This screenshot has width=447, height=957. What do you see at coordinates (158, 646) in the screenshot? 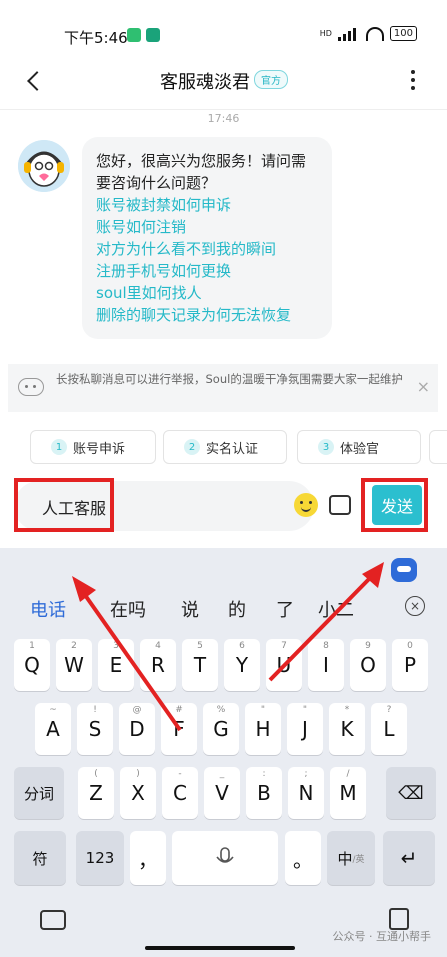
I see `key-secondary-label: 4` at bounding box center [158, 646].